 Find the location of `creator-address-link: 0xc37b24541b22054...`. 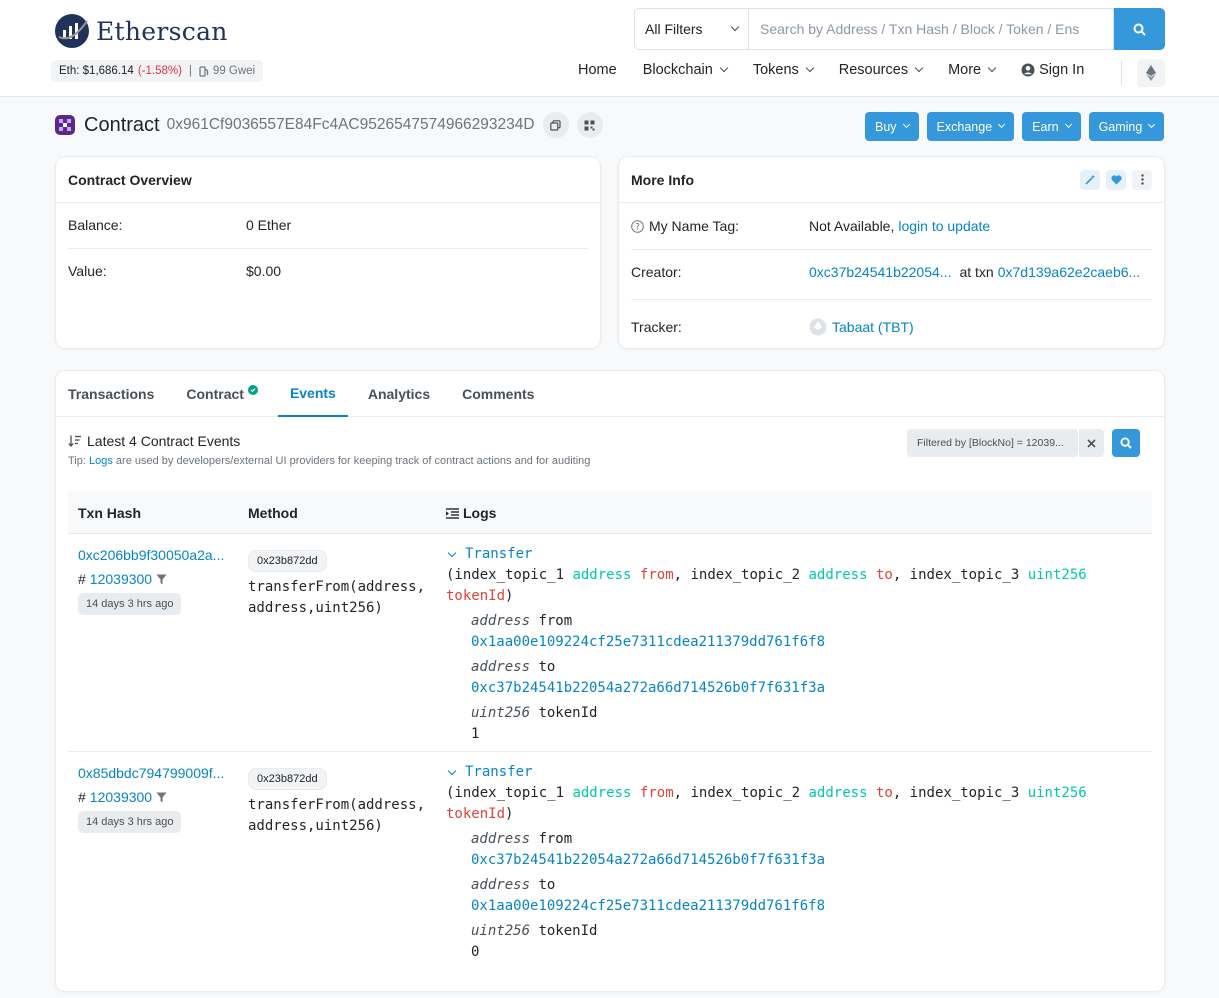

creator-address-link: 0xc37b24541b22054... is located at coordinates (880, 272).